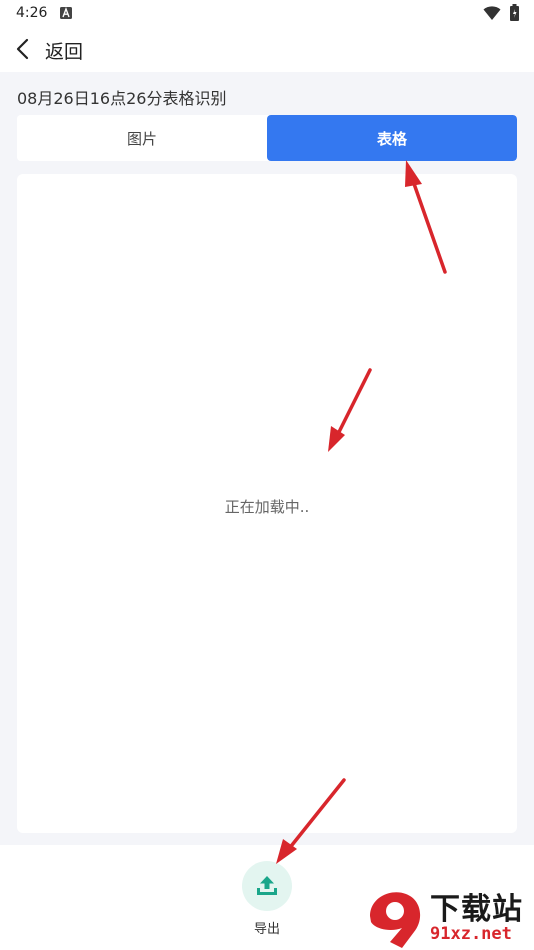 The height and width of the screenshot is (950, 534). What do you see at coordinates (267, 14) in the screenshot?
I see `status-bar: 4:26` at bounding box center [267, 14].